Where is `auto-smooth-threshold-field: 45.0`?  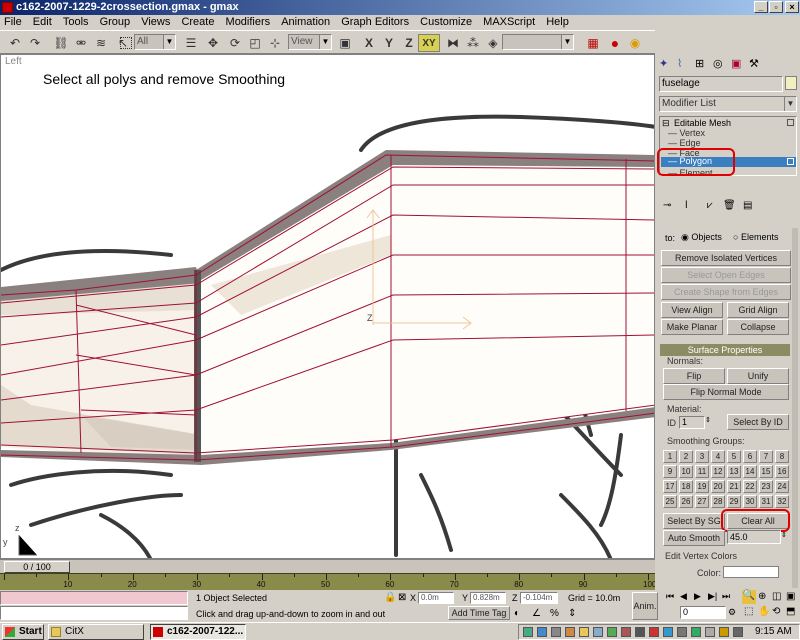 auto-smooth-threshold-field: 45.0 is located at coordinates (754, 537).